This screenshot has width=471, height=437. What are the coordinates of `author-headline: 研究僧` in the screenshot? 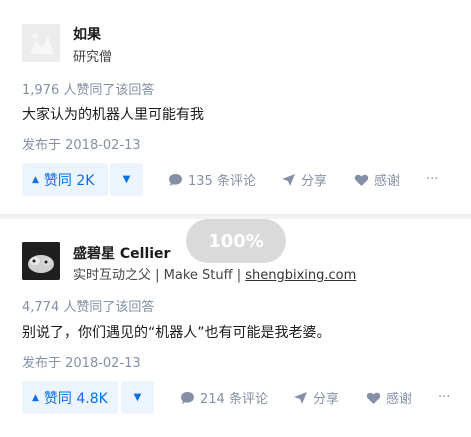 It's located at (93, 57).